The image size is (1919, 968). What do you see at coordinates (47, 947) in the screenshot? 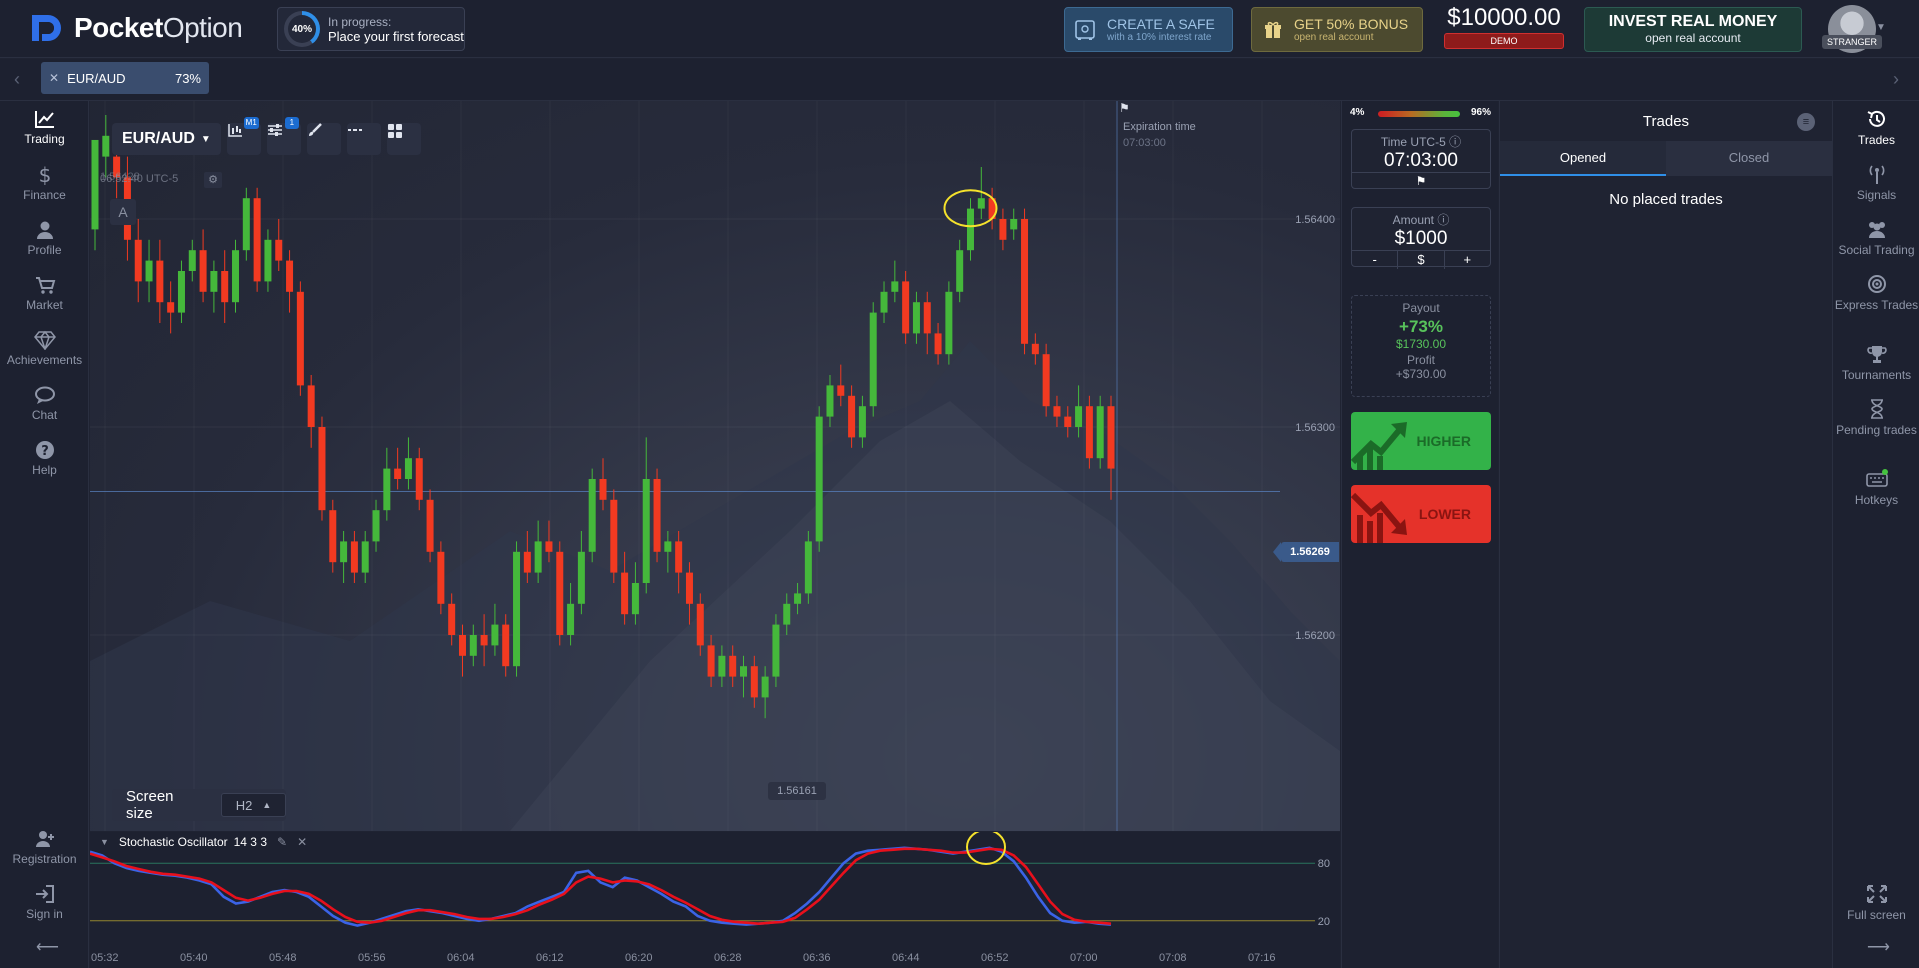
I see `collapse-arrow-icon: ⟵` at bounding box center [47, 947].